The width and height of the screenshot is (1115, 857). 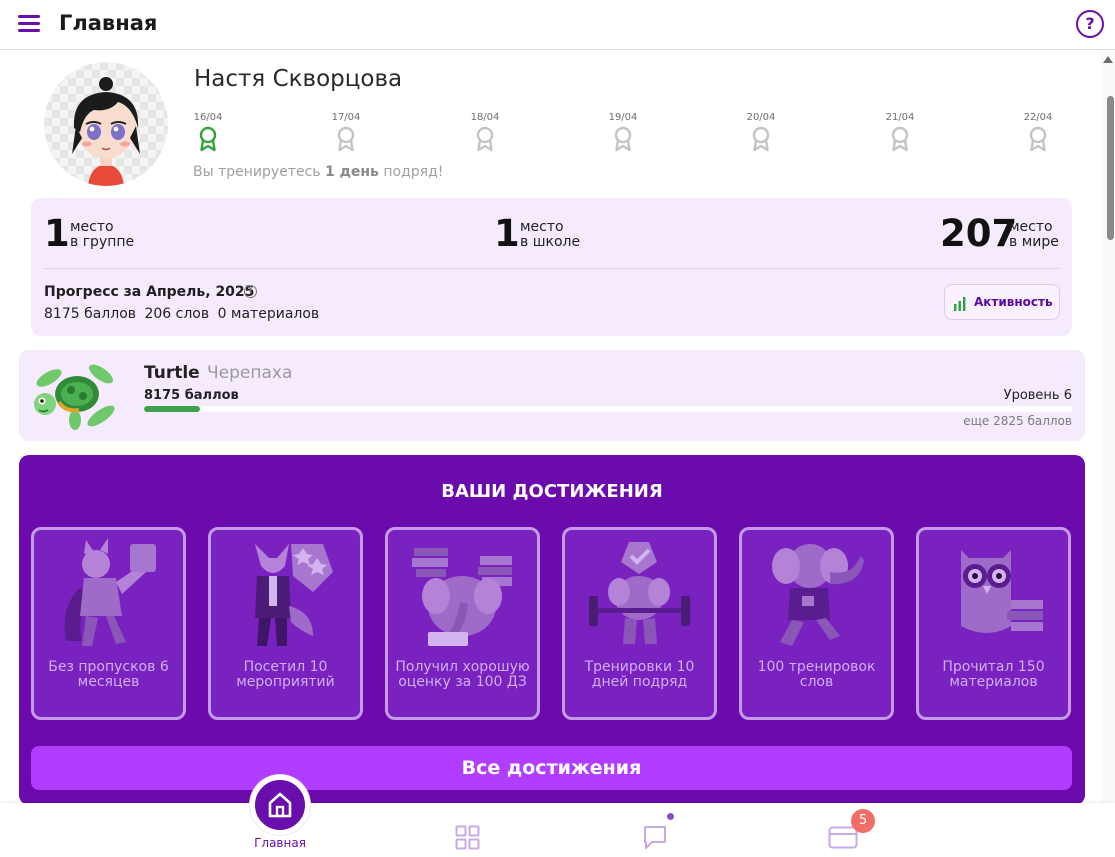 I want to click on activity-button: Активность, so click(x=1002, y=302).